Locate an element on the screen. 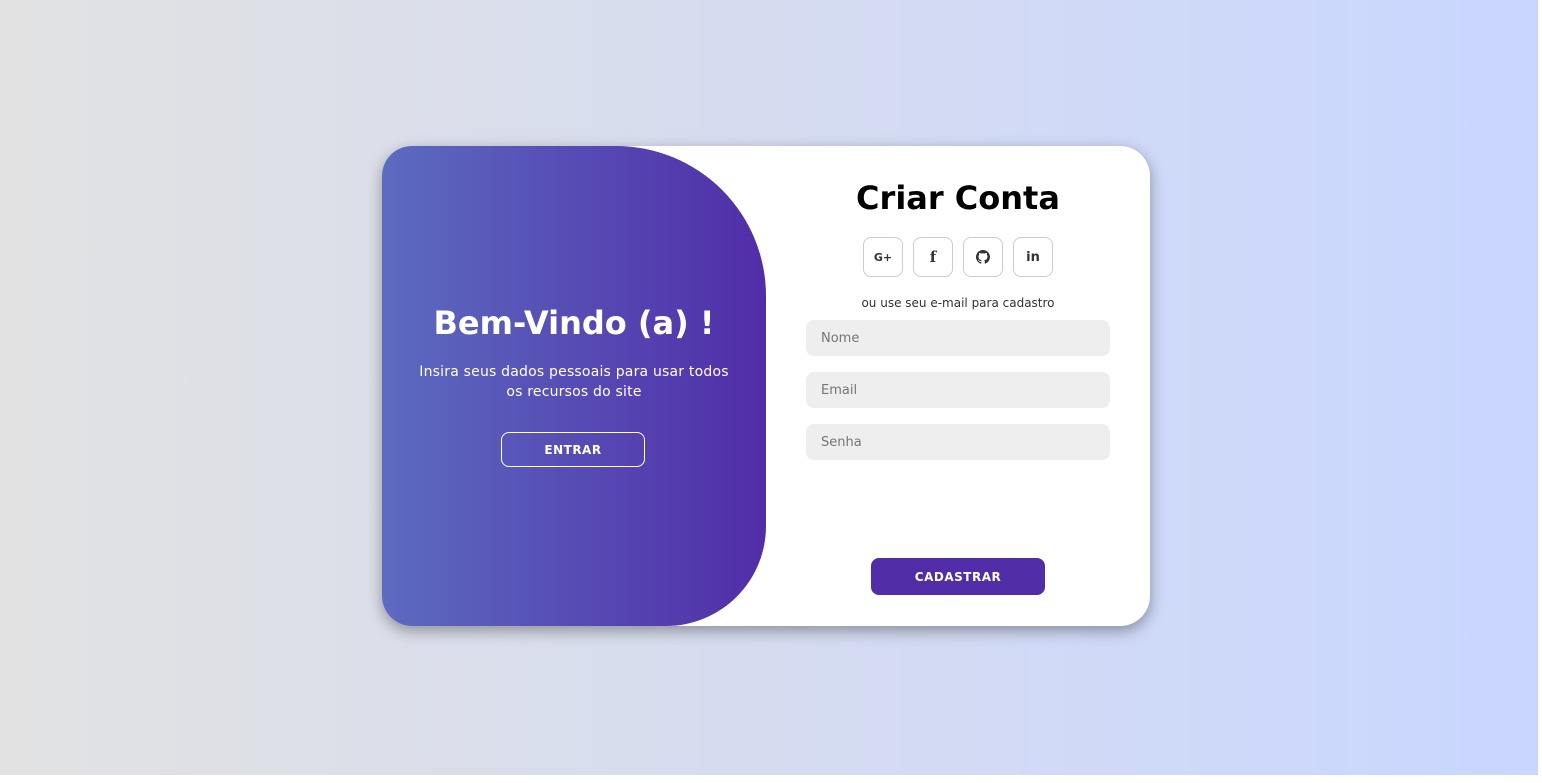 The height and width of the screenshot is (783, 1542). signup-hint: ou use seu e-mail para cadastro is located at coordinates (958, 303).